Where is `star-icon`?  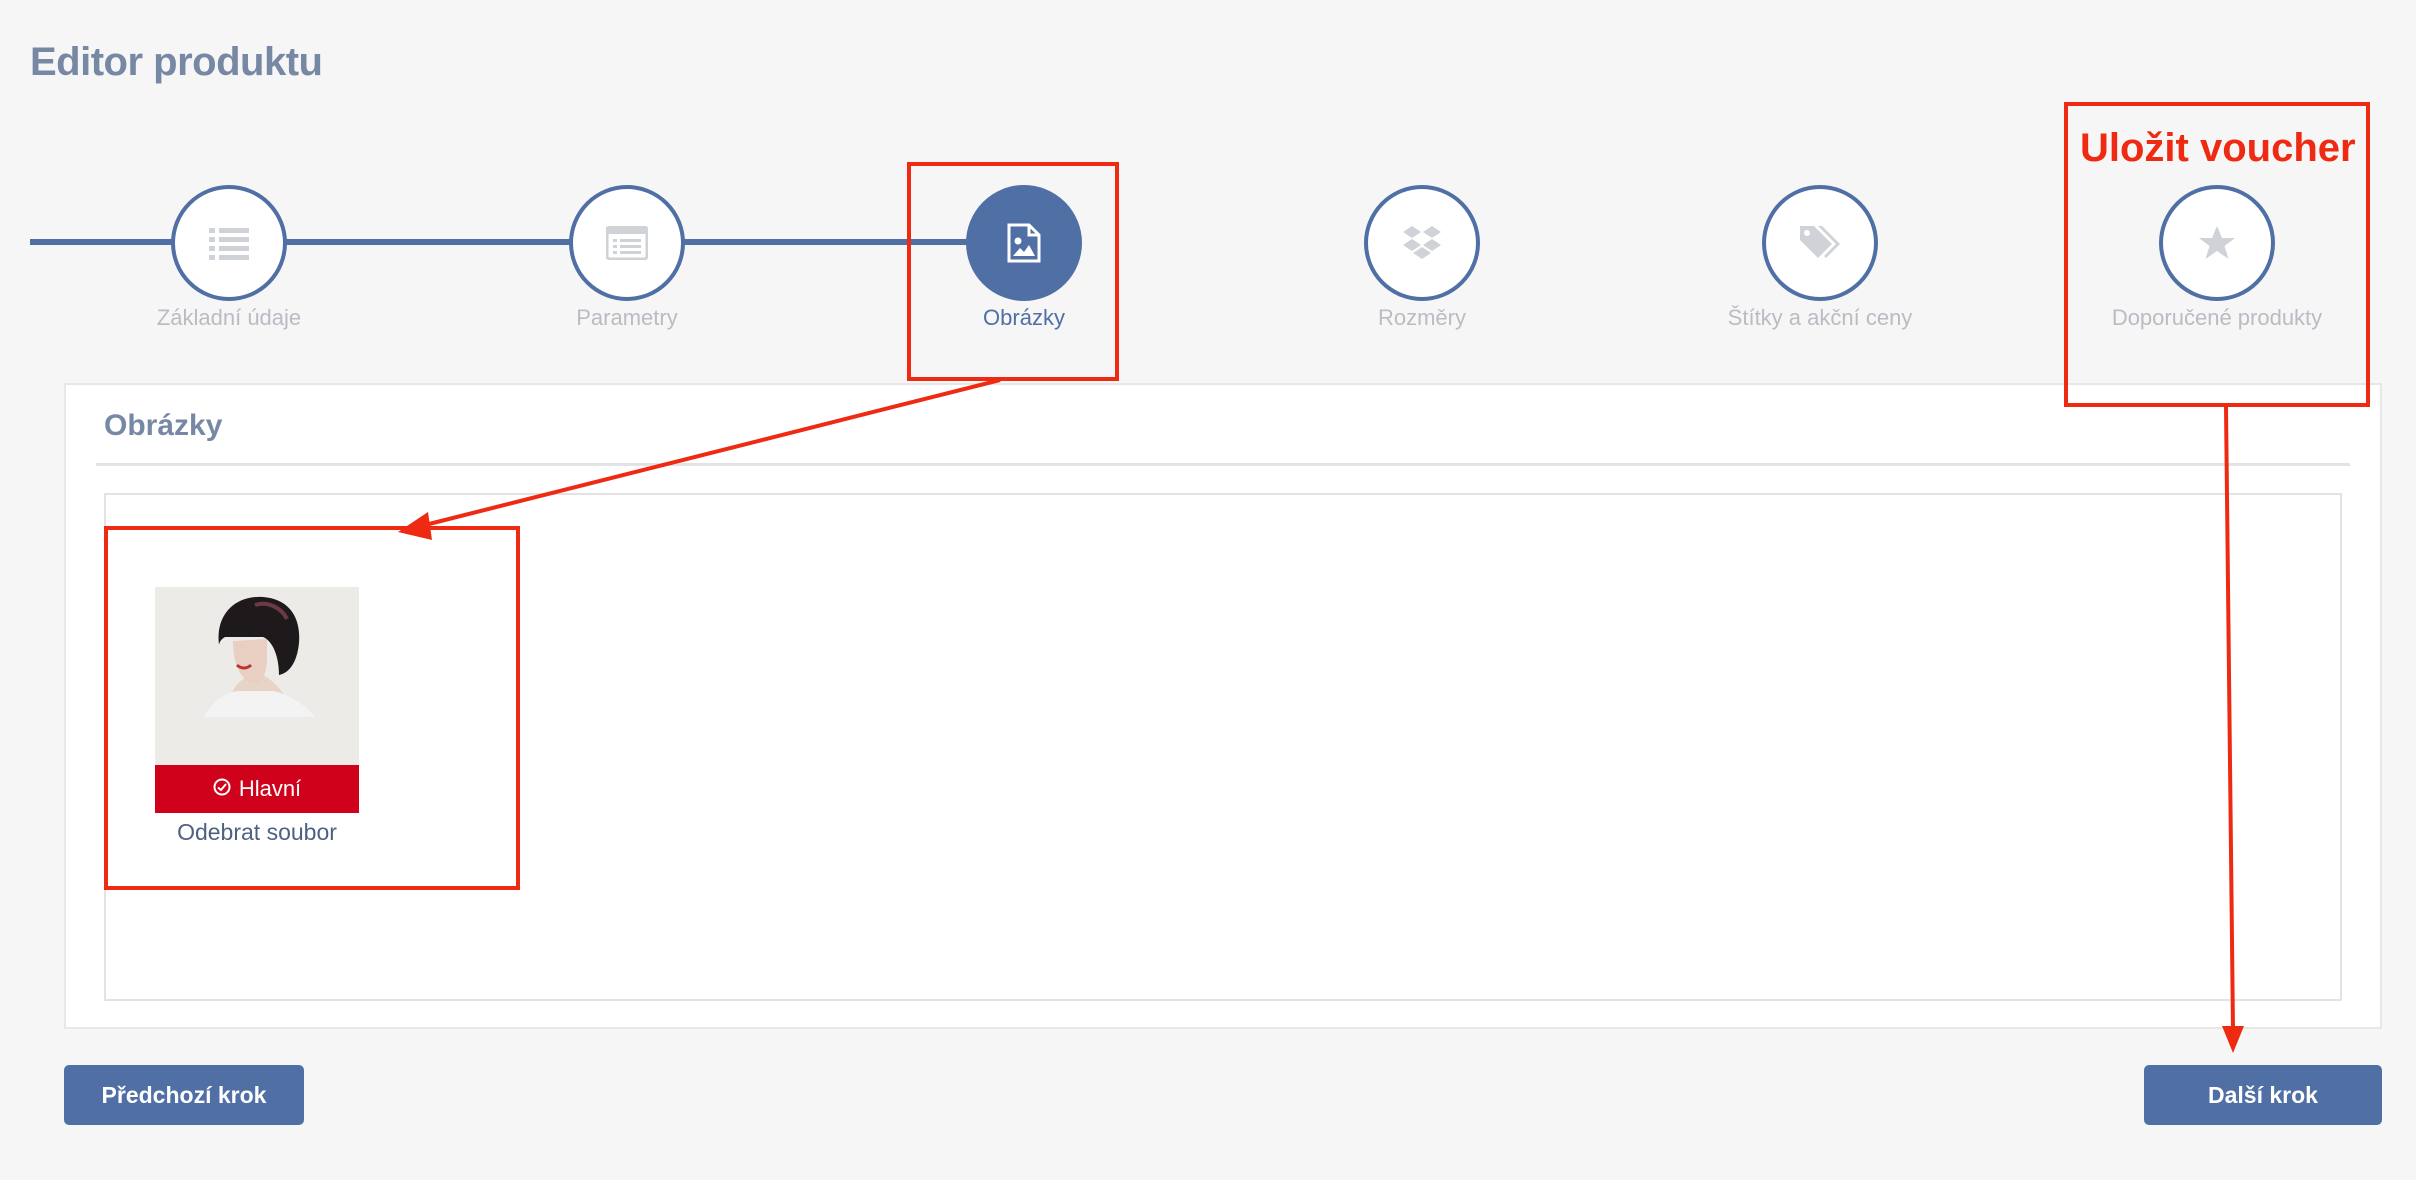 star-icon is located at coordinates (2217, 243).